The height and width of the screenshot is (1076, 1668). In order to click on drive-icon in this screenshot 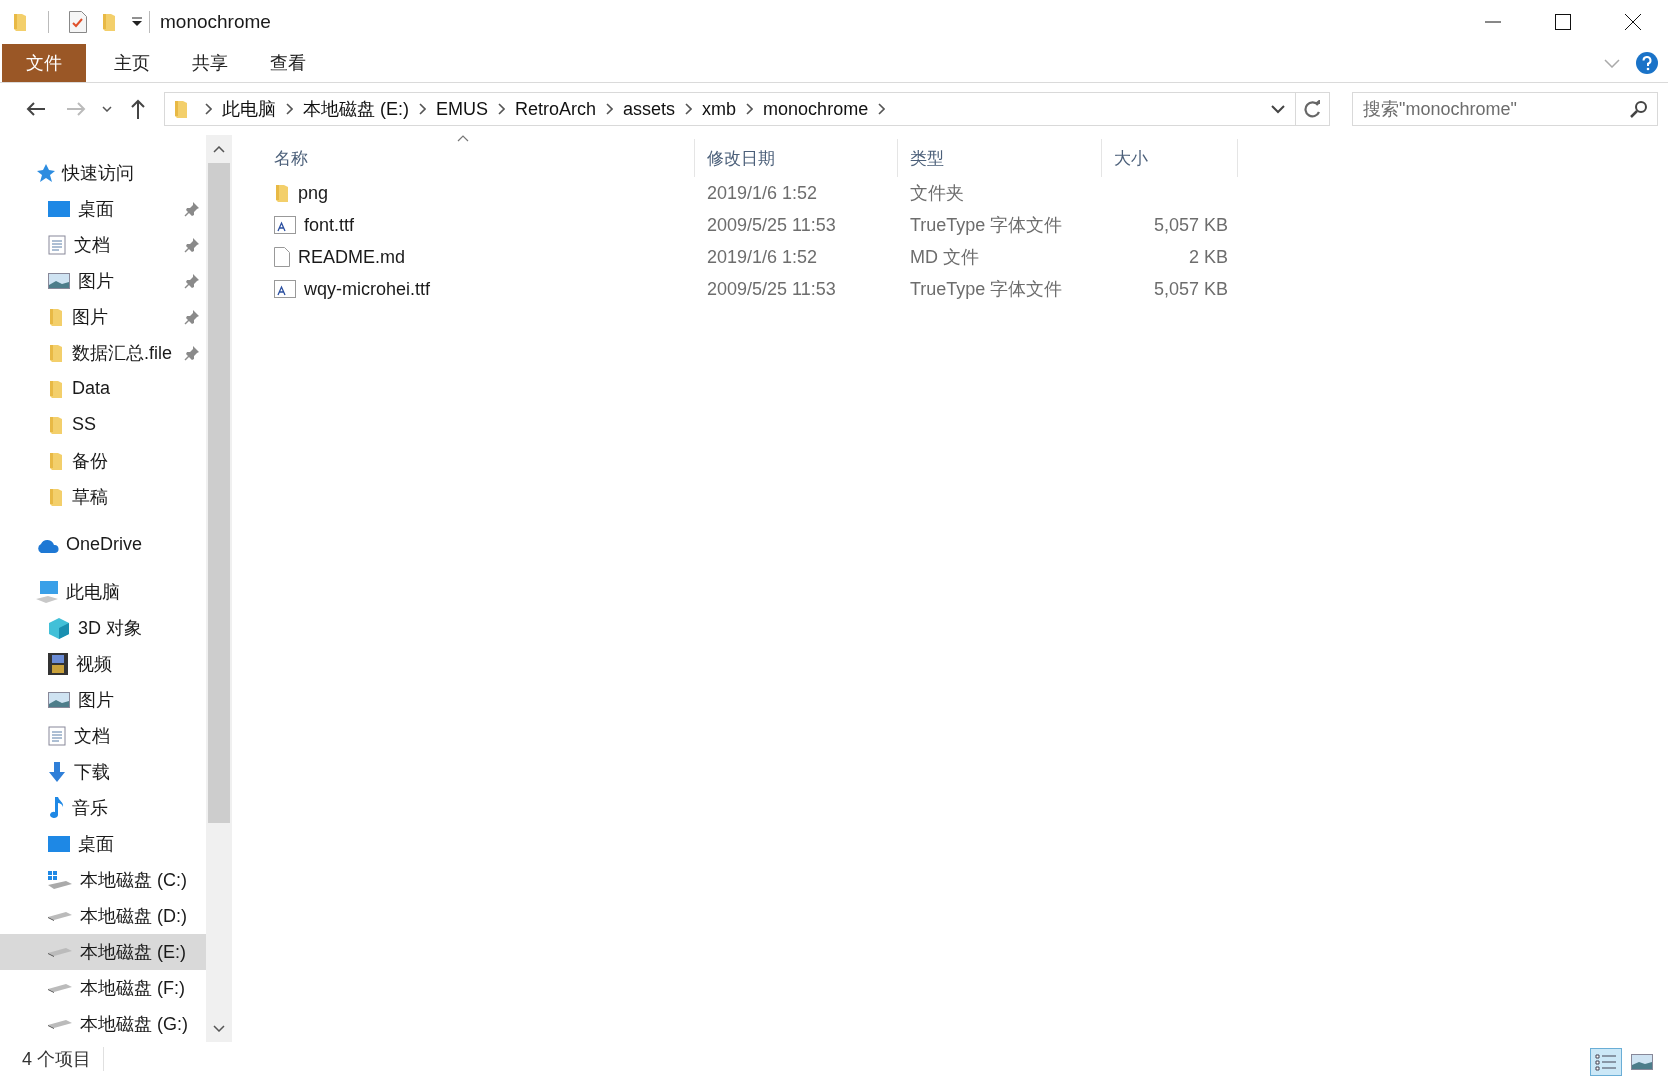, I will do `click(60, 1023)`.